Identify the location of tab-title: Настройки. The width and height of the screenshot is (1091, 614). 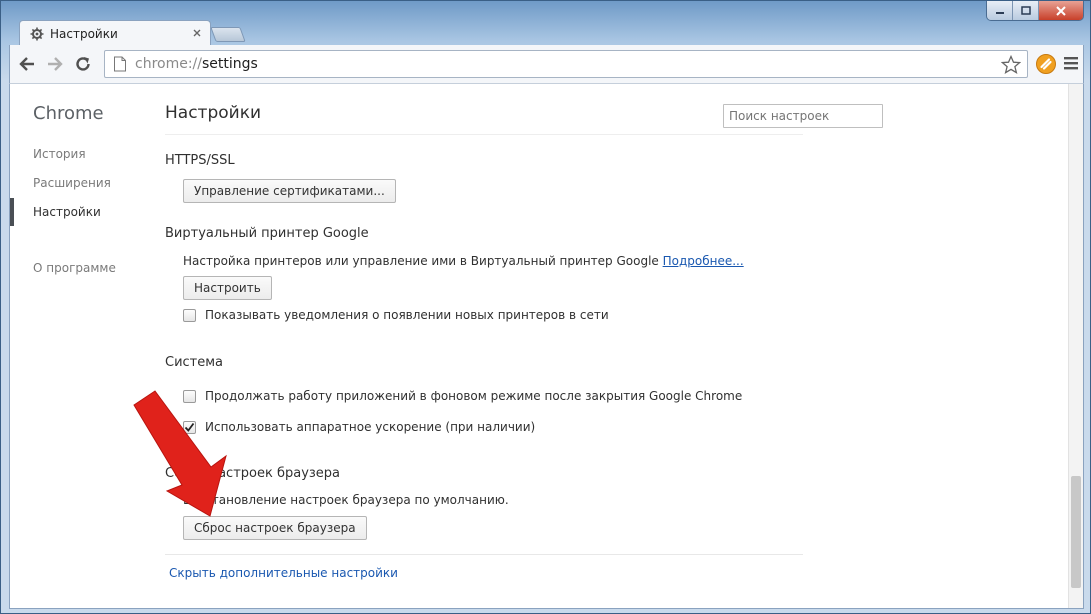
(84, 33).